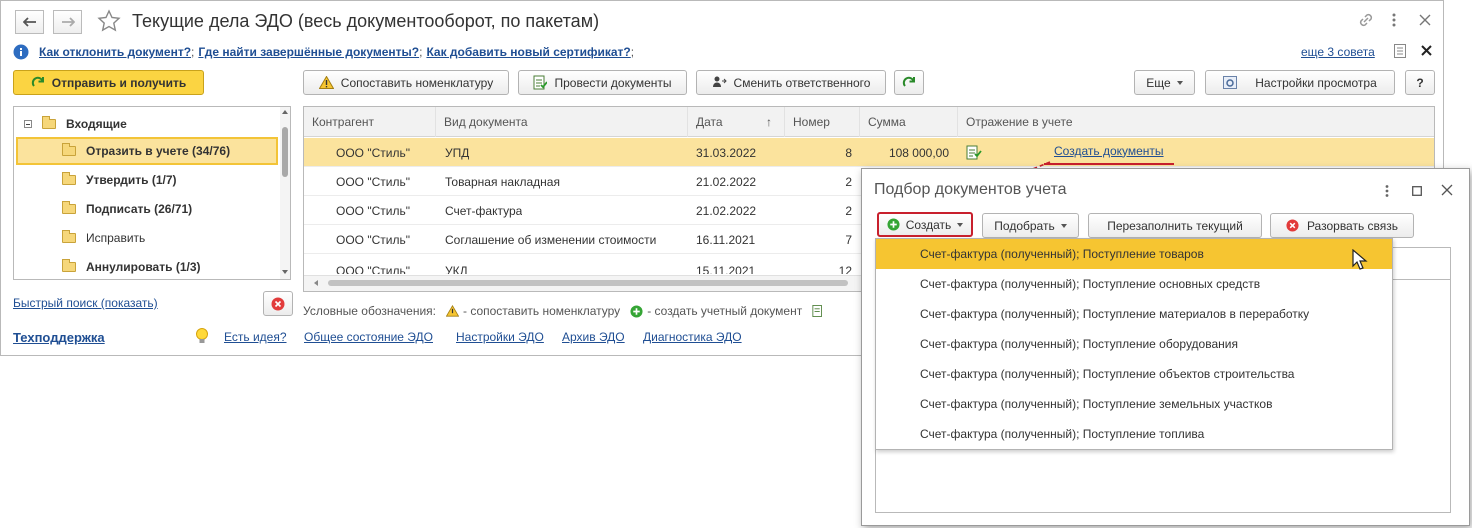 This screenshot has width=1472, height=528. I want to click on refresh-button, so click(909, 82).